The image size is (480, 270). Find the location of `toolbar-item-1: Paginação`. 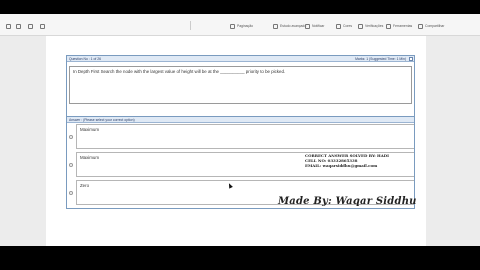

toolbar-item-1: Paginação is located at coordinates (241, 26).